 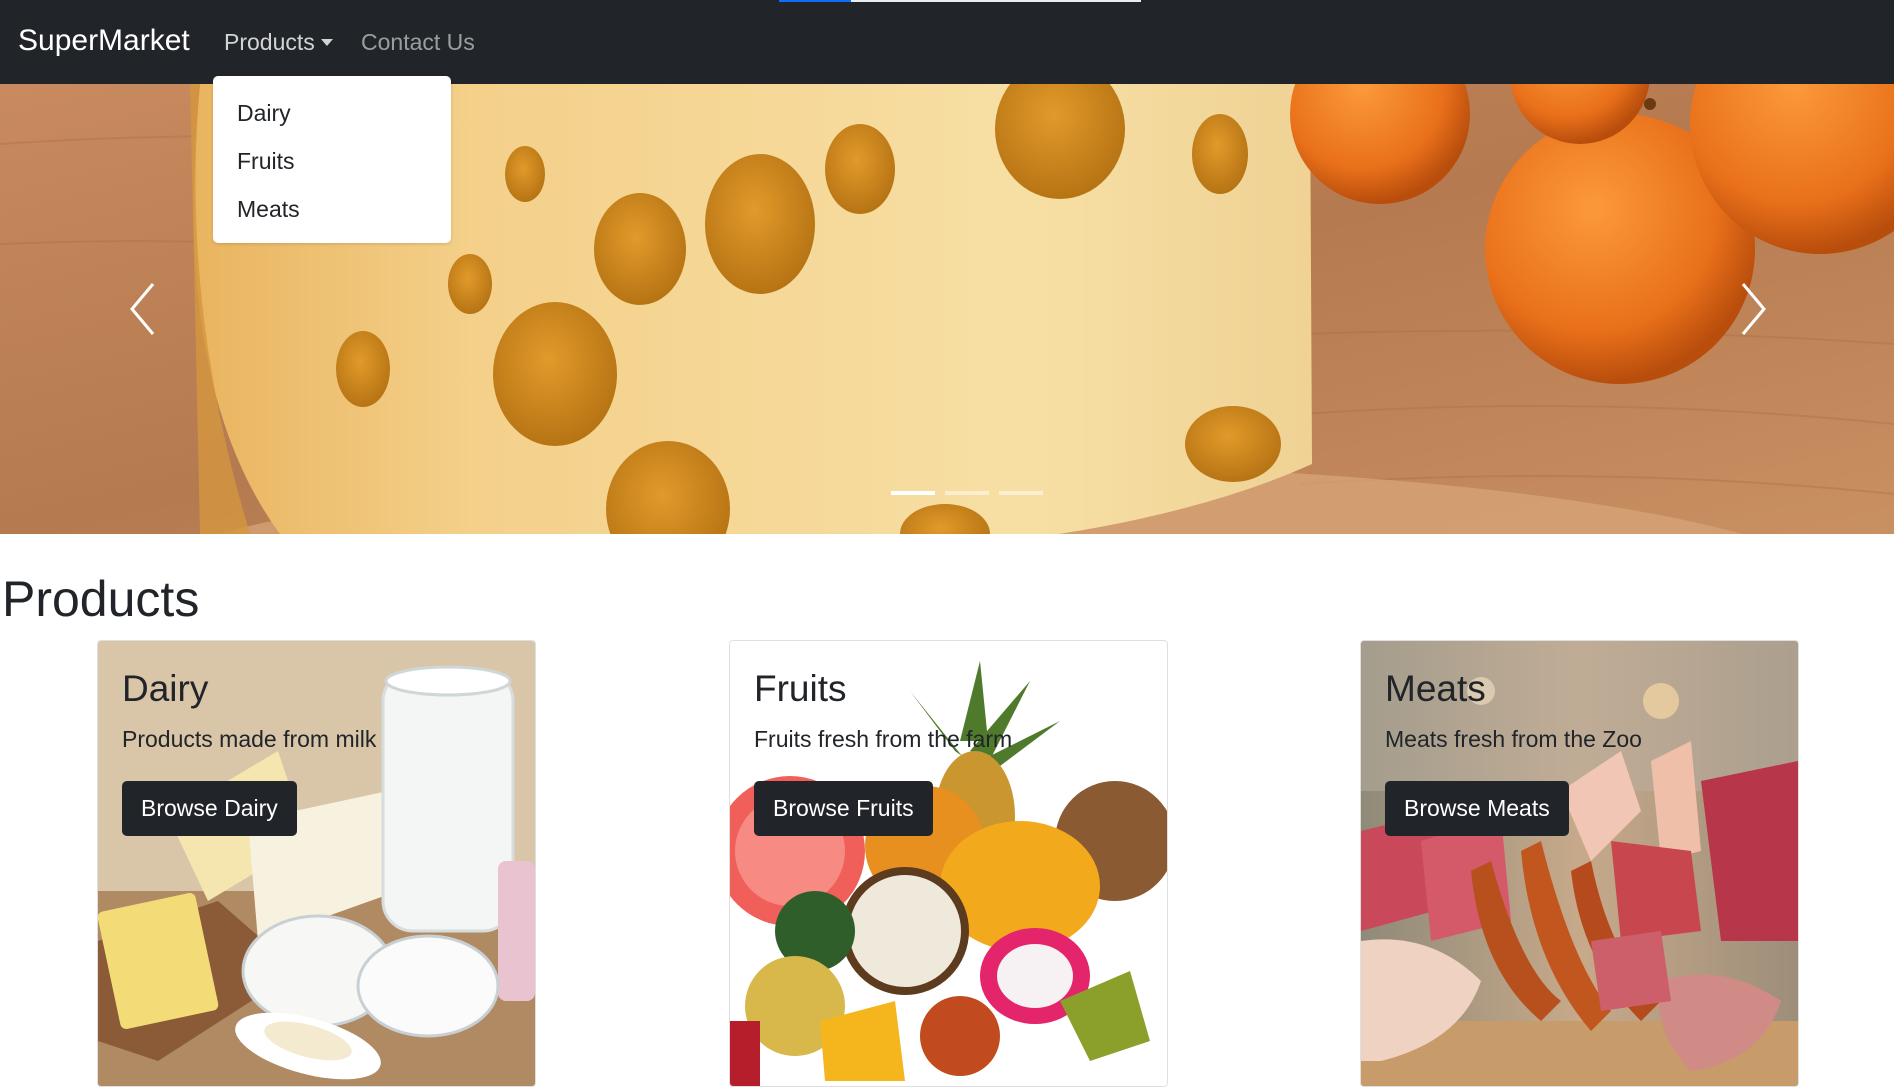 What do you see at coordinates (1477, 808) in the screenshot?
I see `browse-meats-button: Browse Meats` at bounding box center [1477, 808].